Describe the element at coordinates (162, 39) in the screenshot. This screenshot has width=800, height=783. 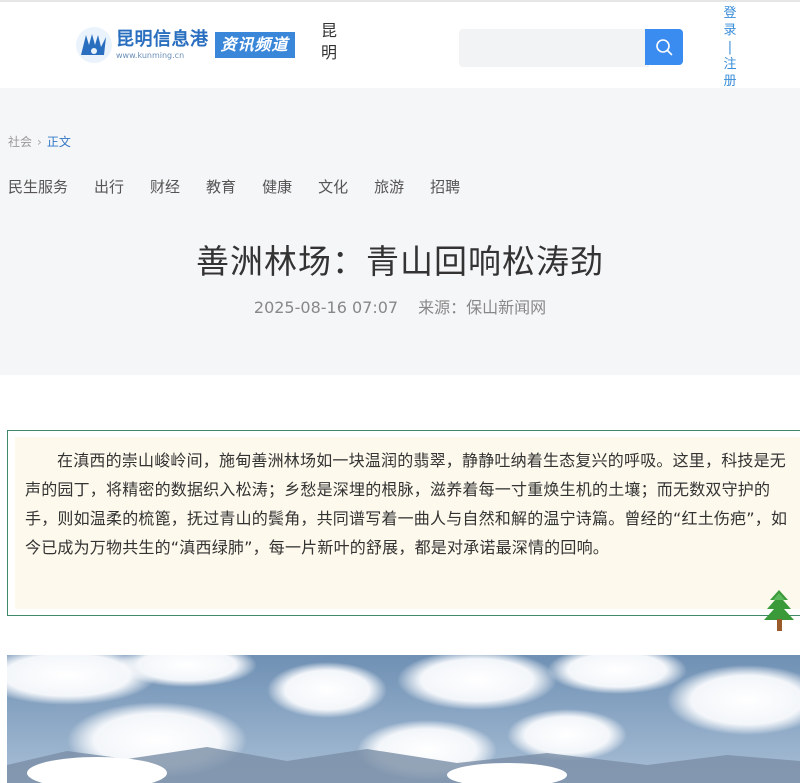
I see `logo-name: 昆明信息港` at that location.